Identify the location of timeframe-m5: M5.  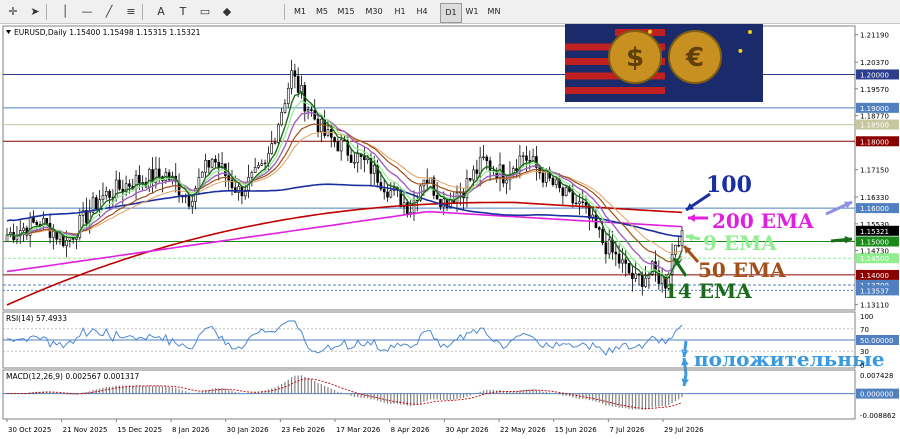
(322, 12).